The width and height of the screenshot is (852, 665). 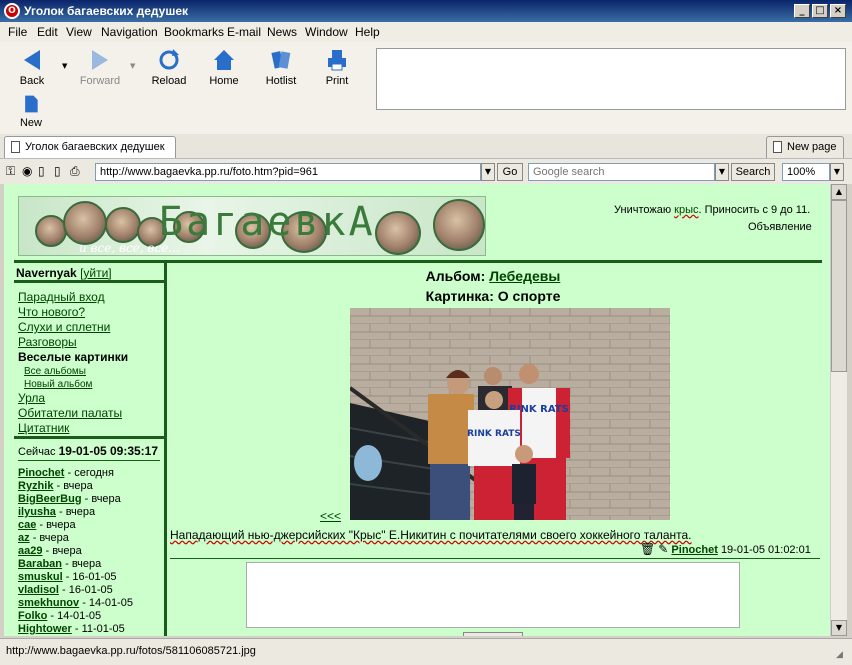 I want to click on scroll-thumb, so click(x=839, y=286).